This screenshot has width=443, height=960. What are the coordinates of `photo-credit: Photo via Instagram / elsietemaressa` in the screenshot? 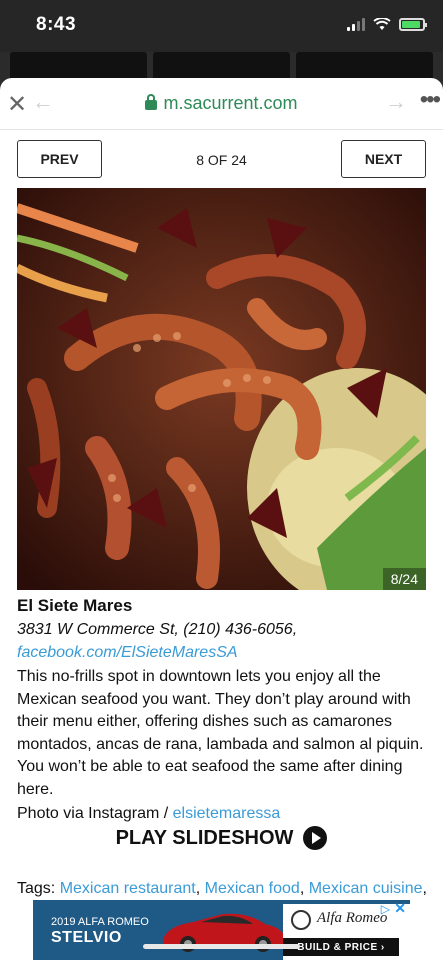 It's located at (223, 813).